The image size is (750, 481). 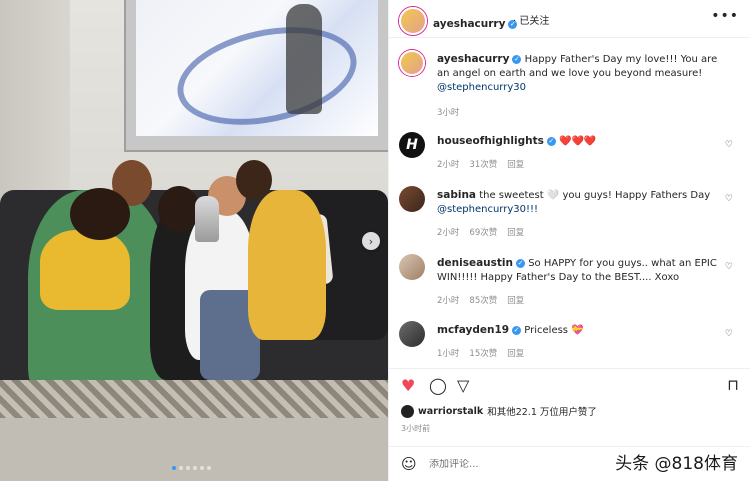 I want to click on comment-meta: 2小时 31次赞 回复, so click(x=480, y=164).